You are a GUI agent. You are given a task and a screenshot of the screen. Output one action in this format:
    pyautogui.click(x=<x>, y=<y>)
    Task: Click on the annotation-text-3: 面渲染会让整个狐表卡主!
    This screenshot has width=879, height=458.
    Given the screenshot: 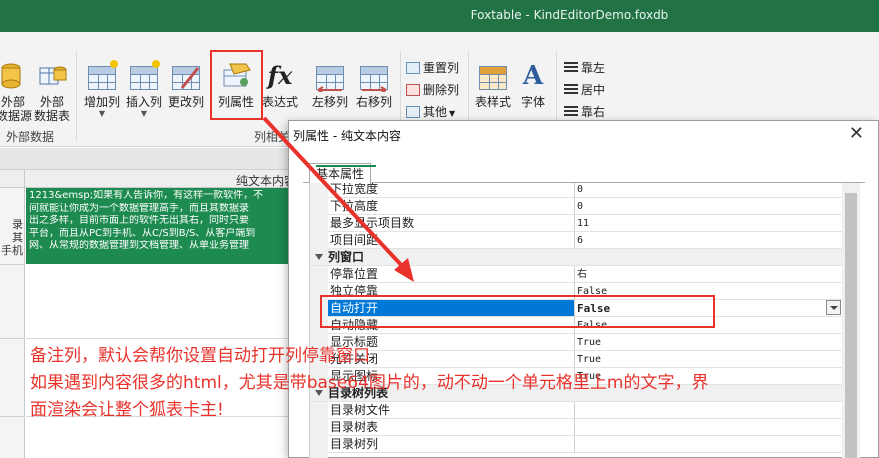 What is the action you would take?
    pyautogui.click(x=127, y=410)
    